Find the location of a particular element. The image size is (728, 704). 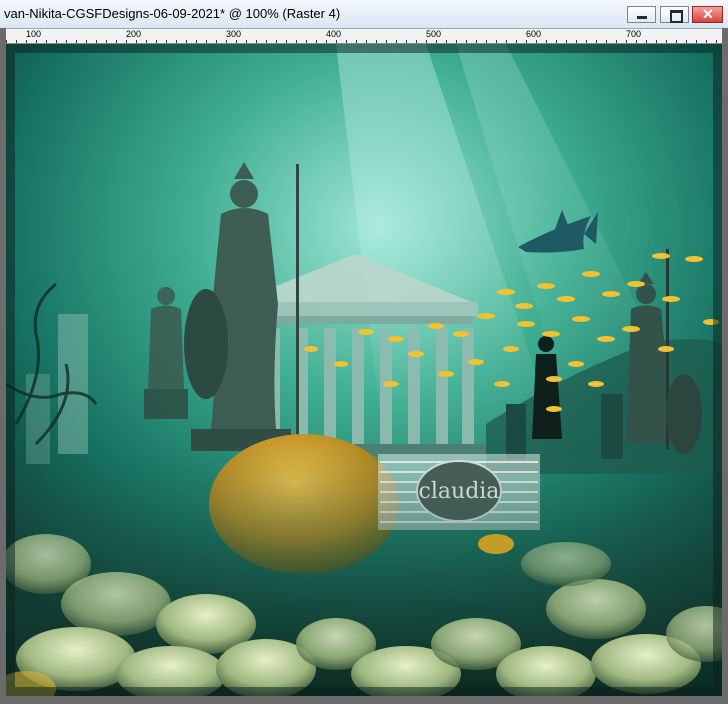

minimize-icon is located at coordinates (642, 17).